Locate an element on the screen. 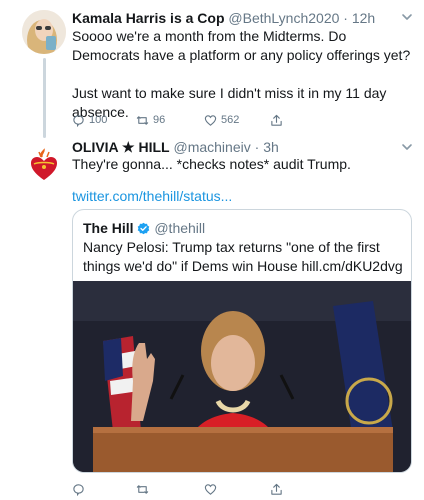 This screenshot has width=424, height=500. tweet-actions: 100 96 562 is located at coordinates (192, 120).